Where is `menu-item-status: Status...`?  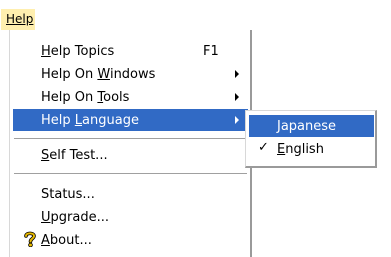 menu-item-status: Status... is located at coordinates (130, 194).